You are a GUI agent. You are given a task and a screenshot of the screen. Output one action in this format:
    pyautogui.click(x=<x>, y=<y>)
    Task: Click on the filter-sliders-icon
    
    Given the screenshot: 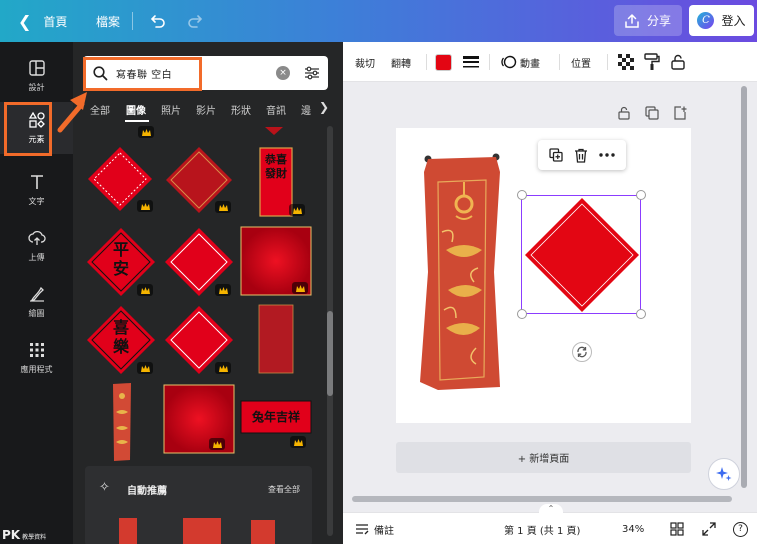 What is the action you would take?
    pyautogui.click(x=312, y=73)
    